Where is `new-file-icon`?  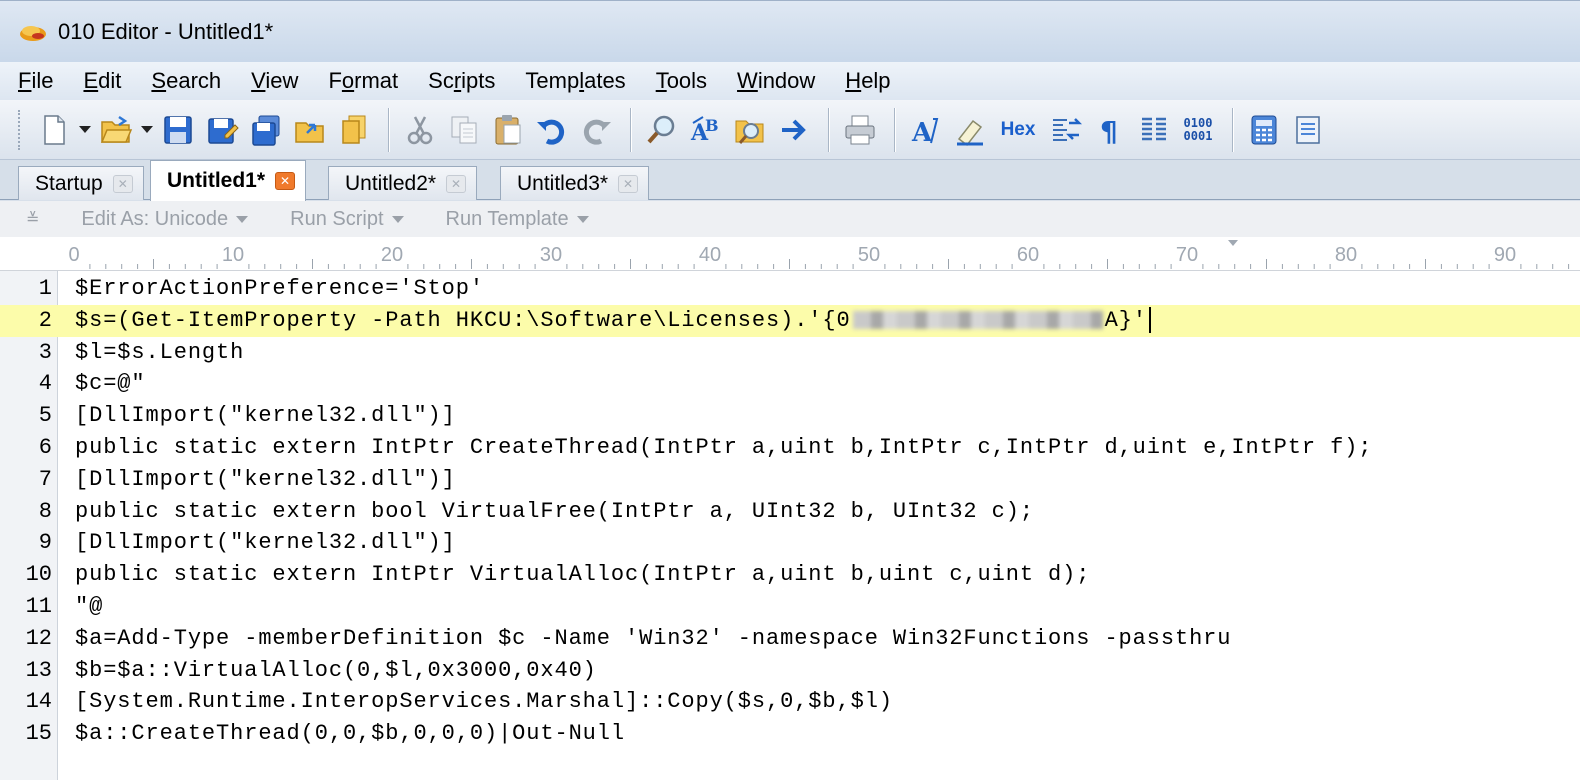 new-file-icon is located at coordinates (54, 129).